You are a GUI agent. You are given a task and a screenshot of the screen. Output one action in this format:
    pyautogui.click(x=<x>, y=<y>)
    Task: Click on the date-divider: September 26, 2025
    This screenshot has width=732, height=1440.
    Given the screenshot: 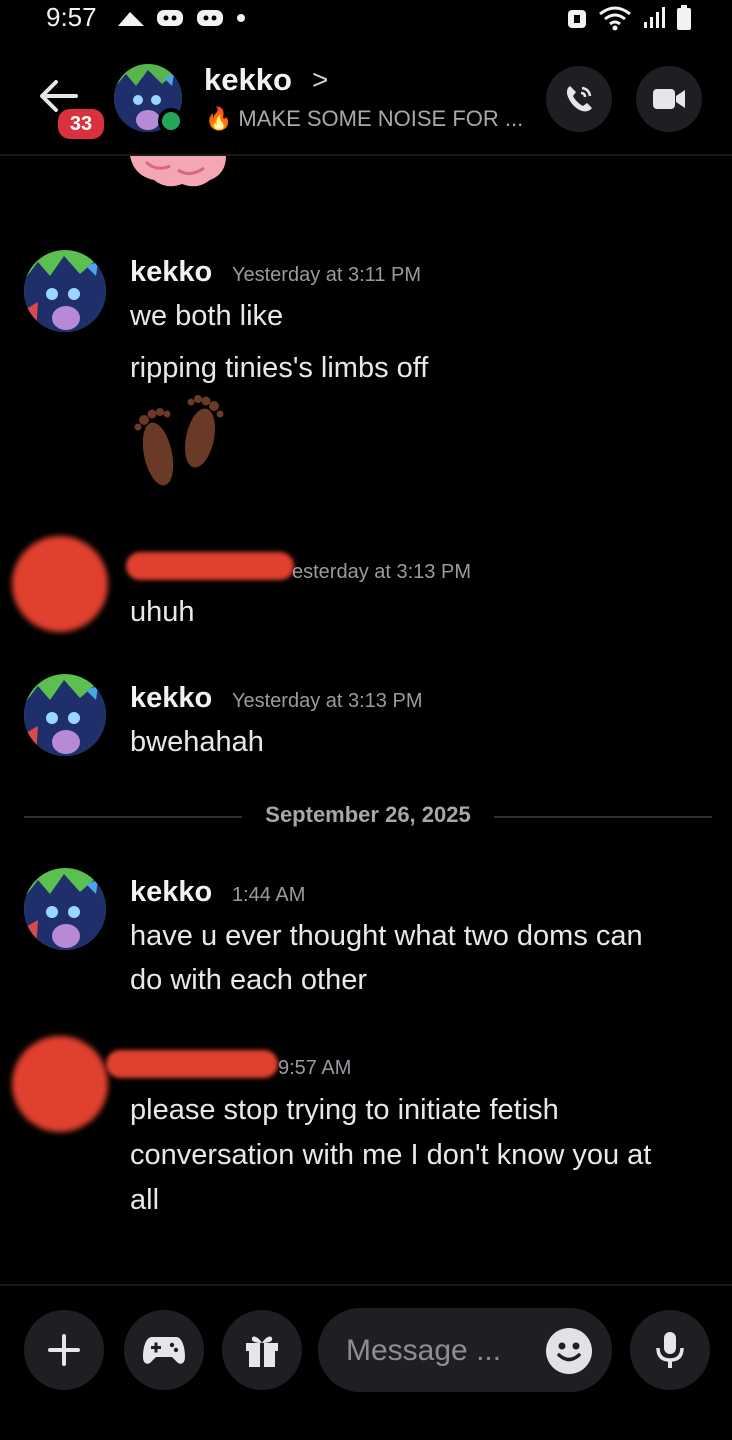 What is the action you would take?
    pyautogui.click(x=368, y=814)
    